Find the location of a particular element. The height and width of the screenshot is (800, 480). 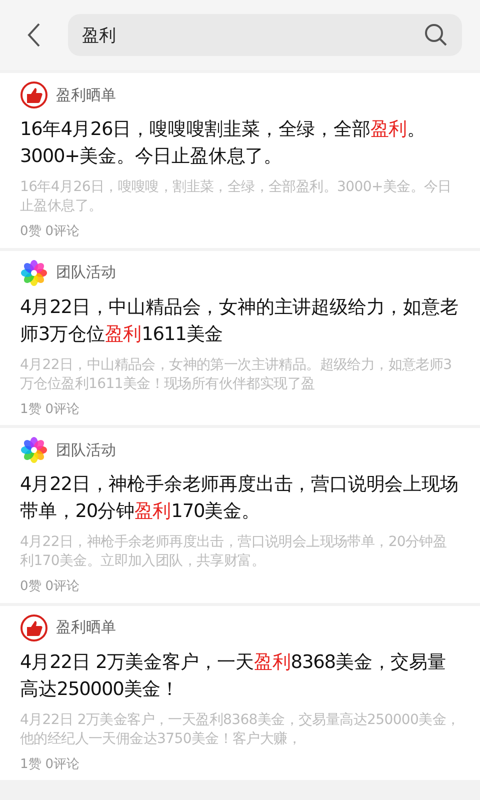

post-summary: 4月22日，神枪手余老师再度出击，营口说明会上现场带单，20分钟盈利170美金。立即加入团队，共享财富。 is located at coordinates (234, 552).